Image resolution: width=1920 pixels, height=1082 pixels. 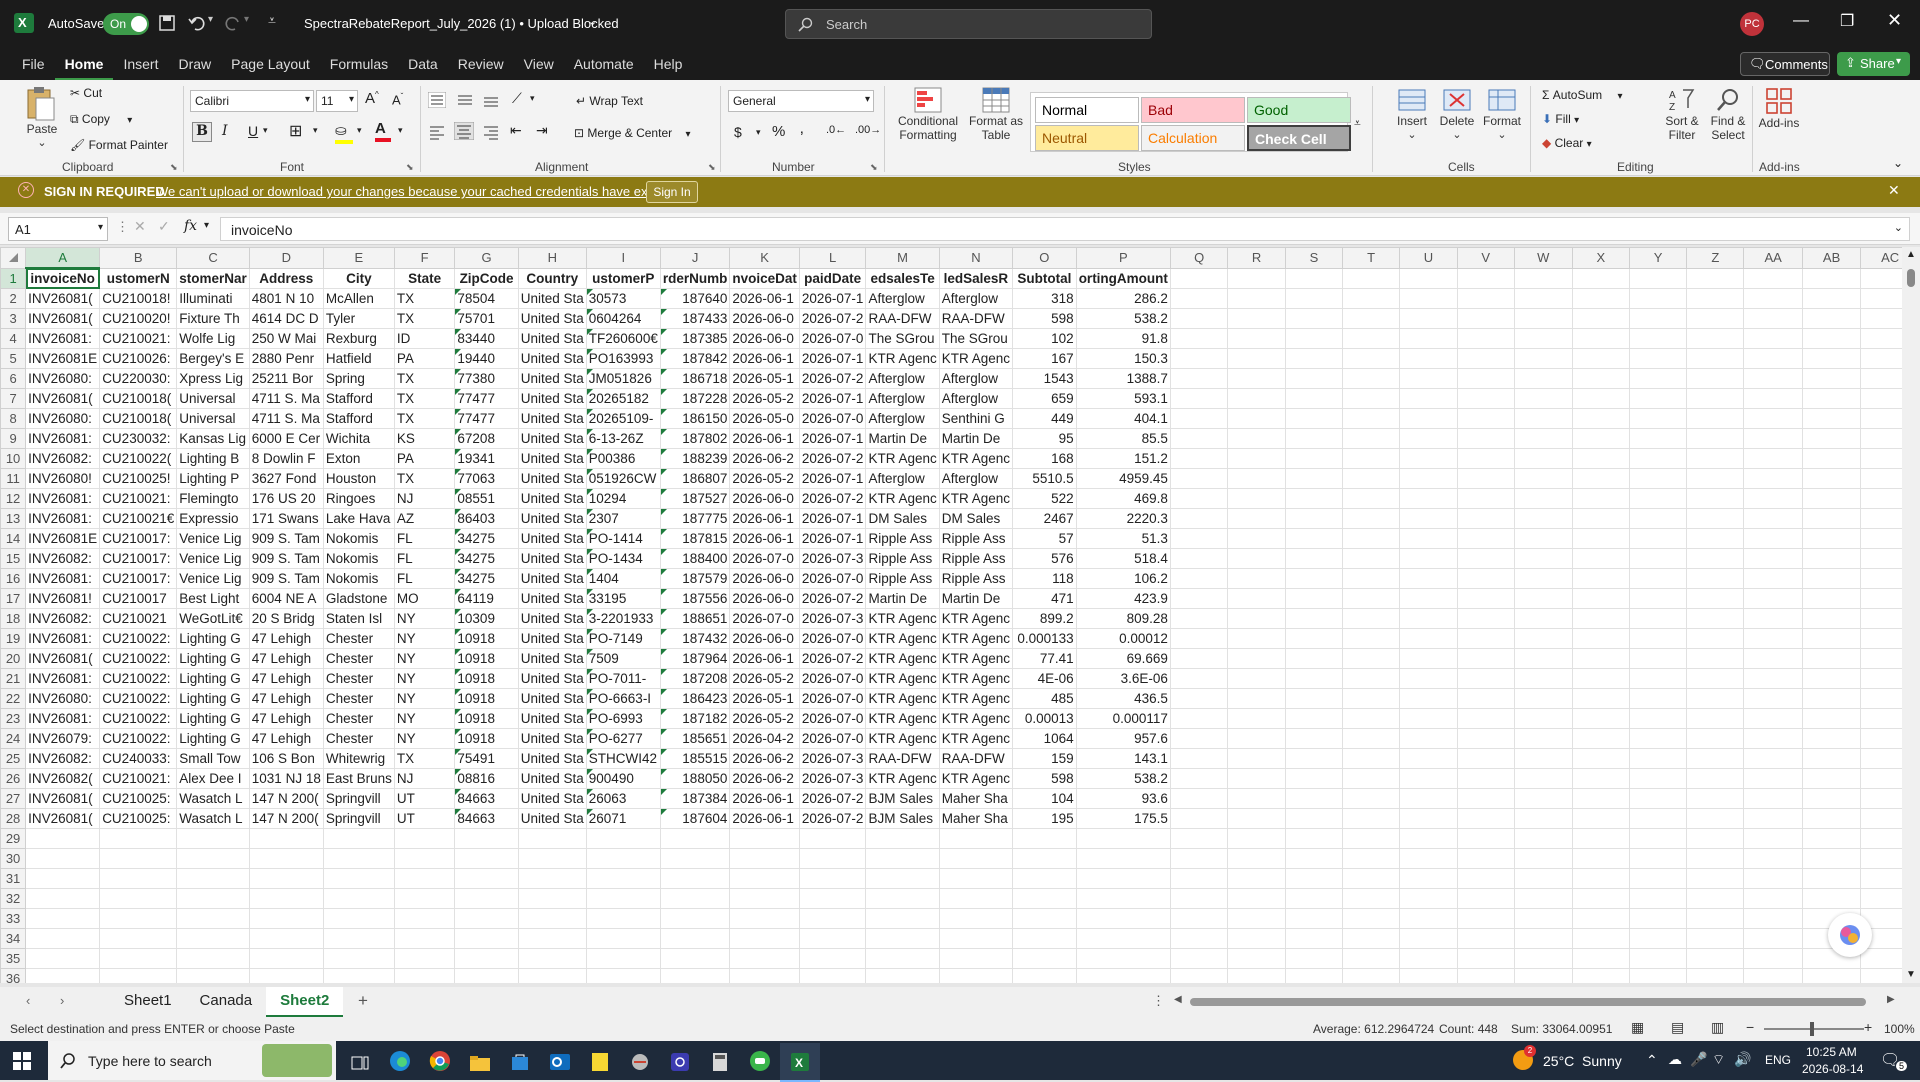 What do you see at coordinates (13, 598) in the screenshot?
I see `row-header: 17` at bounding box center [13, 598].